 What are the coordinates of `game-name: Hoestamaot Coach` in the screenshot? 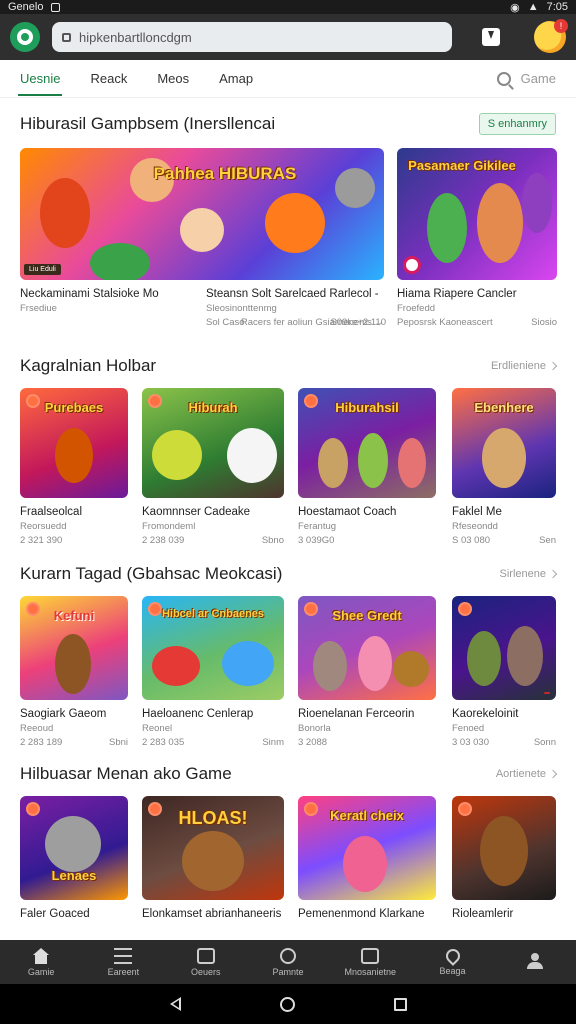 It's located at (347, 512).